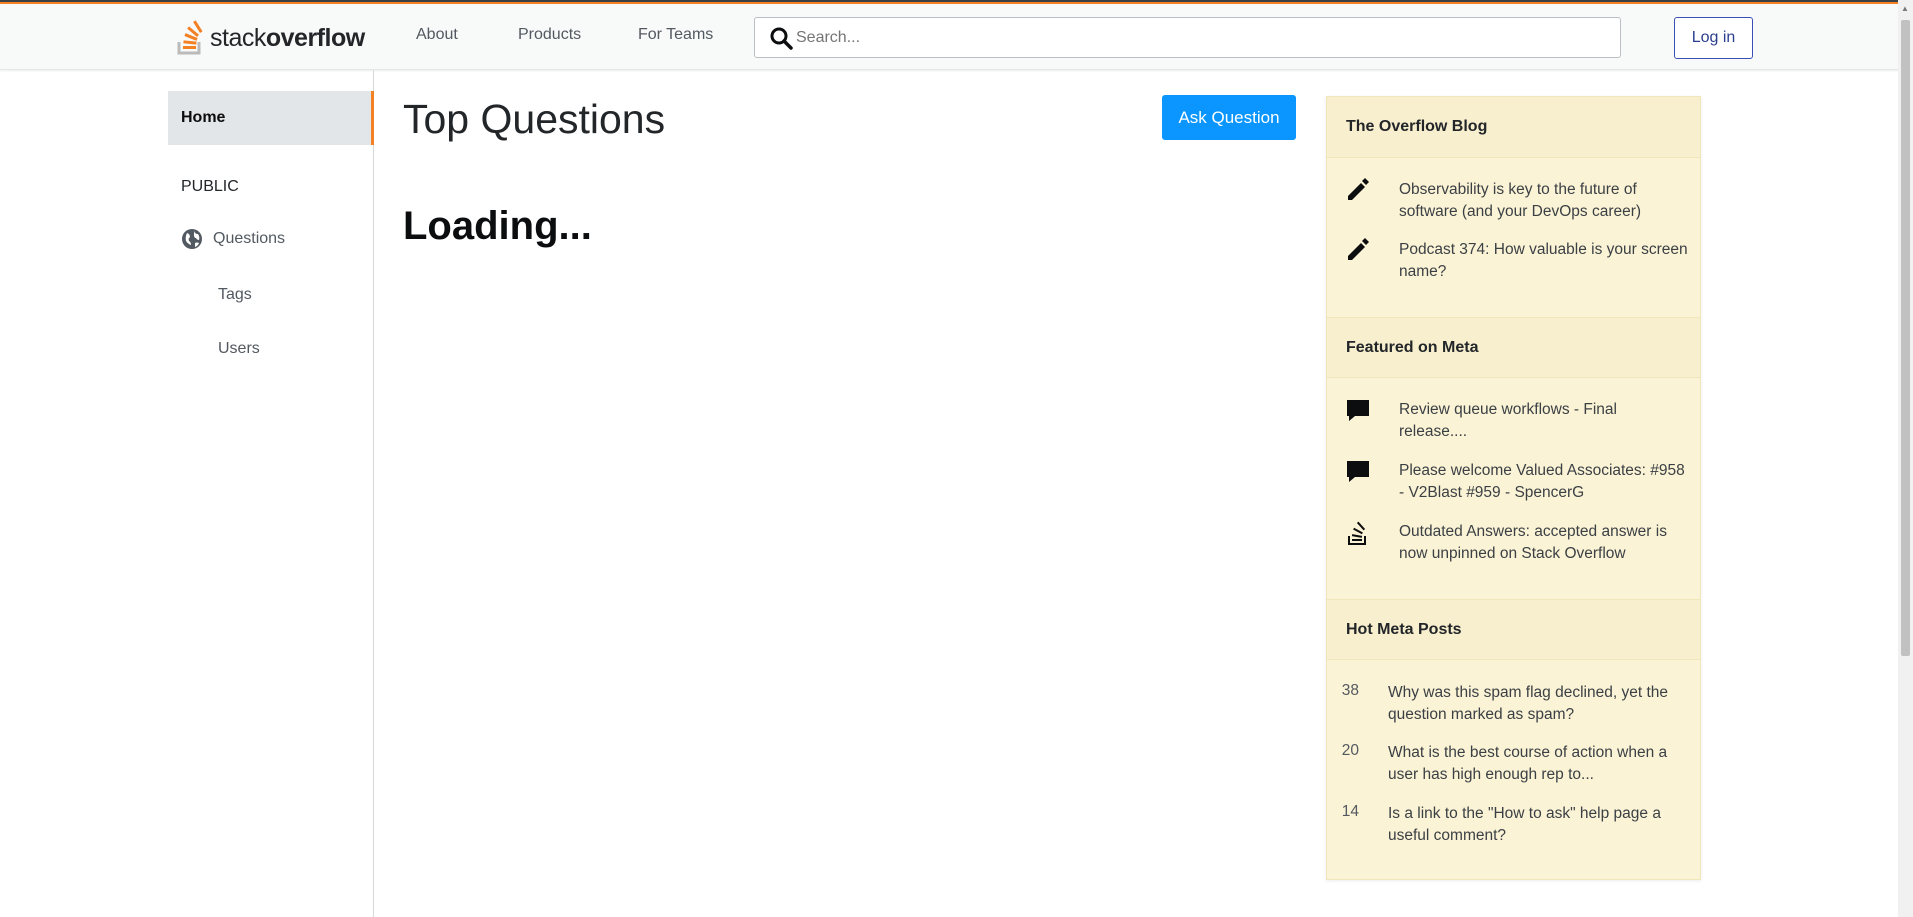  I want to click on hot-post-count: 14, so click(1350, 811).